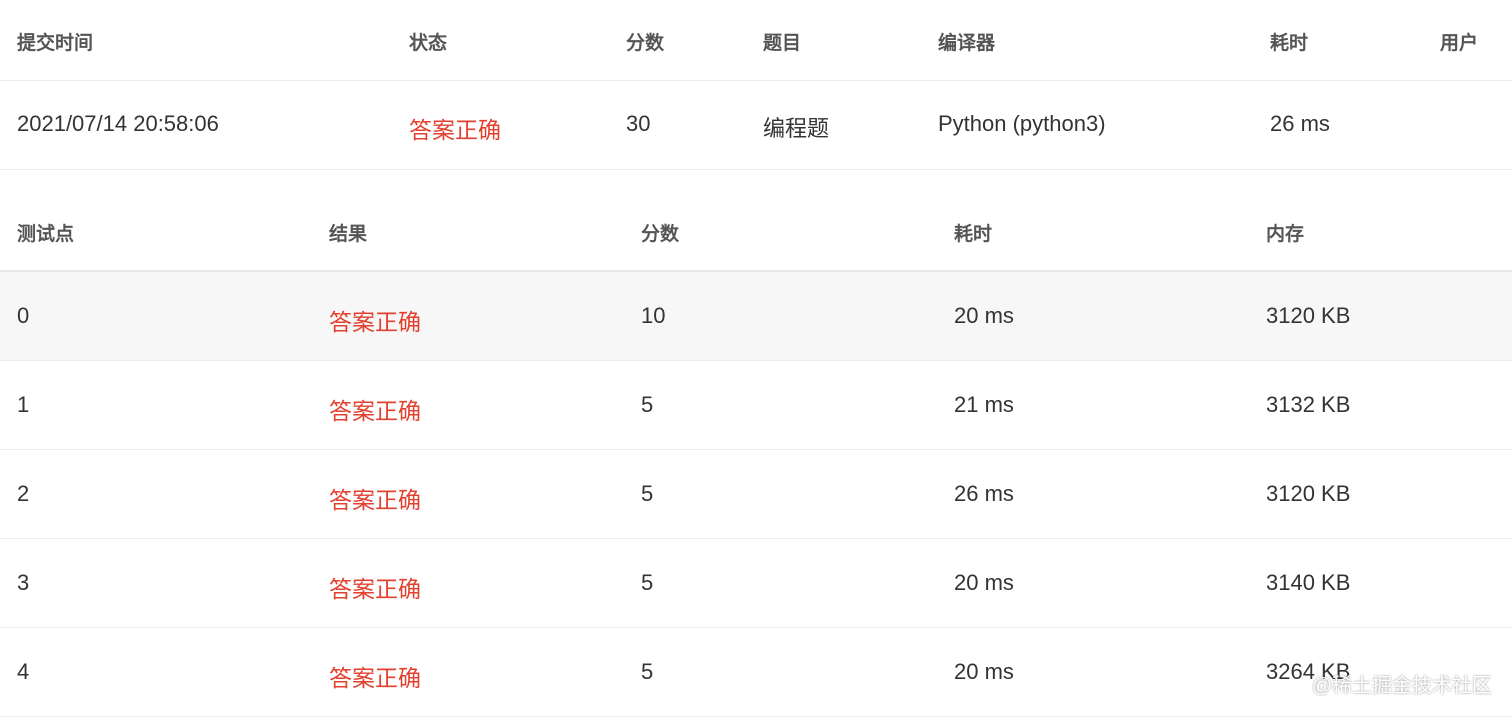 The image size is (1512, 718). I want to click on testcase-time: 21 ms, so click(984, 404).